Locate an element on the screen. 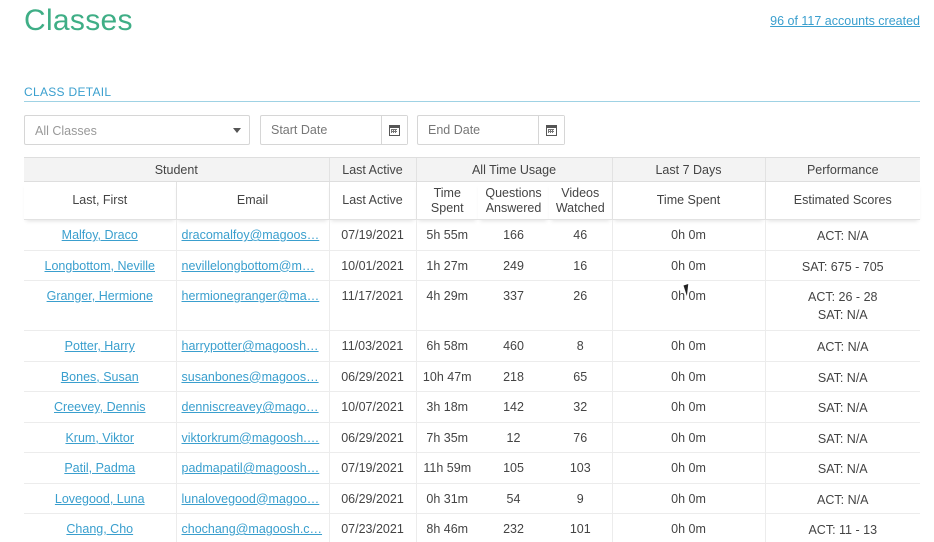 The height and width of the screenshot is (542, 934). table-cell: 46 is located at coordinates (580, 235).